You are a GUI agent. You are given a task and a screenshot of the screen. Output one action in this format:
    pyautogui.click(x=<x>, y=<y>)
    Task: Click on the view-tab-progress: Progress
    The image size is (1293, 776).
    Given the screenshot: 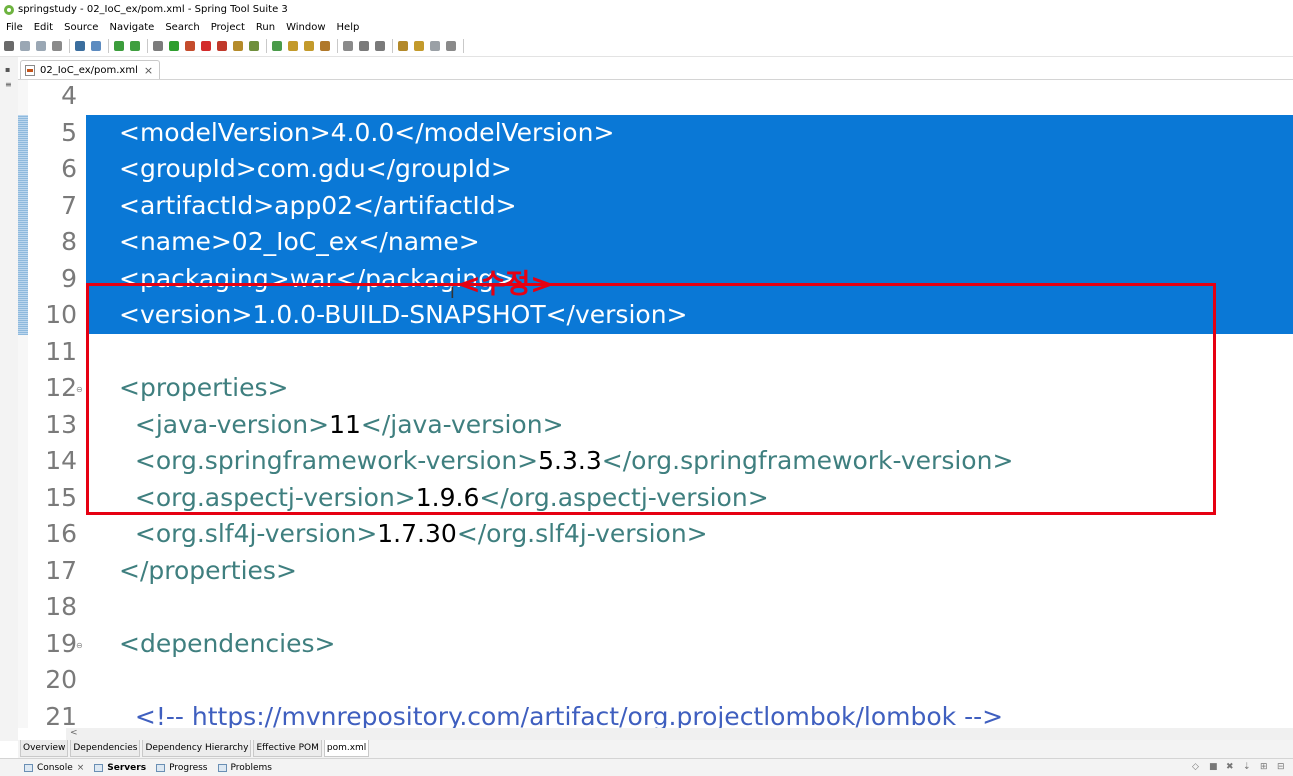 What is the action you would take?
    pyautogui.click(x=182, y=768)
    